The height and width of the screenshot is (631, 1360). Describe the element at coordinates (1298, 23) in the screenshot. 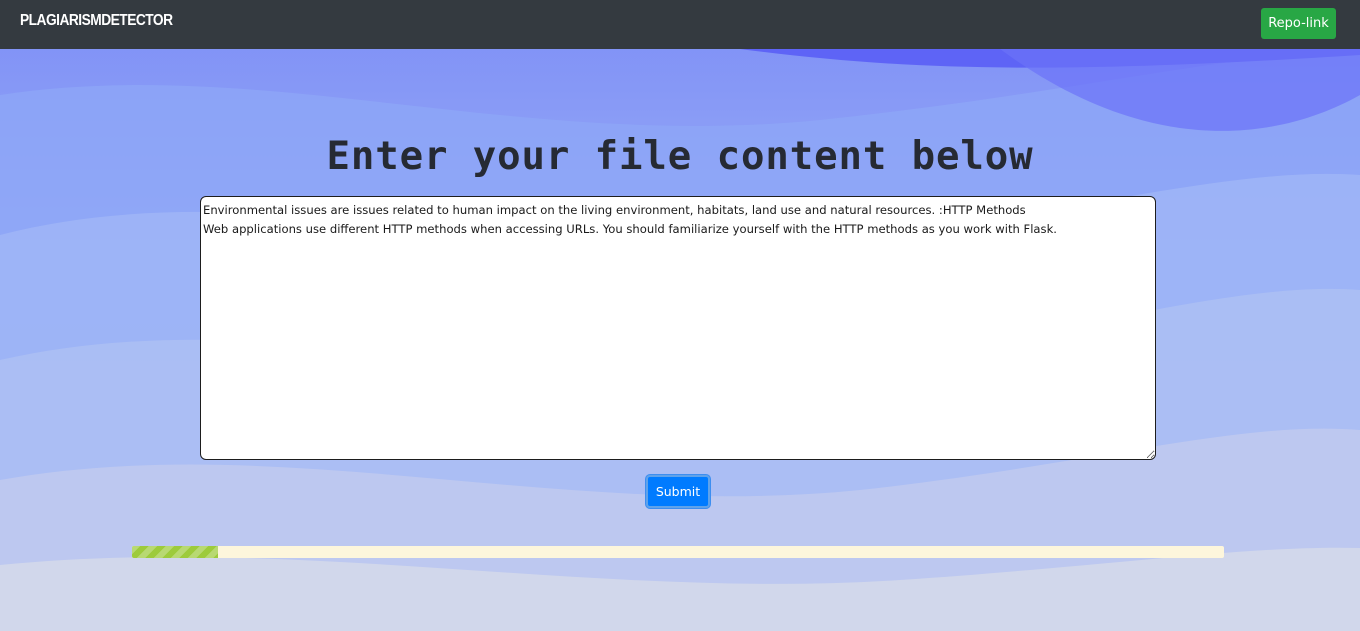

I see `repo-link-button: Repo-link` at that location.